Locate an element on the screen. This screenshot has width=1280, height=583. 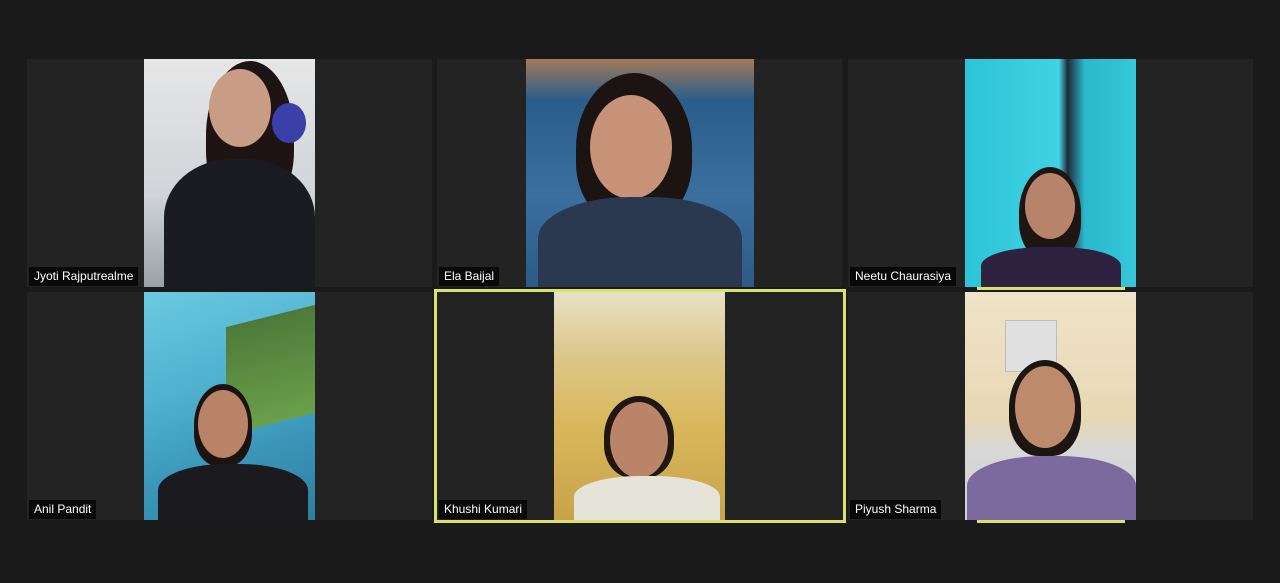
participant-name: Jyoti Rajputrealme is located at coordinates (84, 276).